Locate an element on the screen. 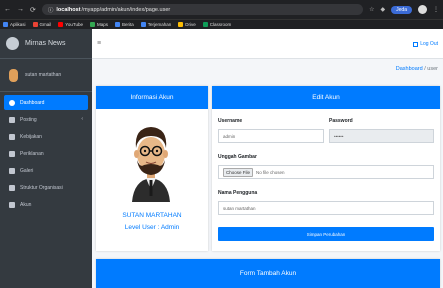 The width and height of the screenshot is (443, 288). paused-badge: Jeda is located at coordinates (401, 9).